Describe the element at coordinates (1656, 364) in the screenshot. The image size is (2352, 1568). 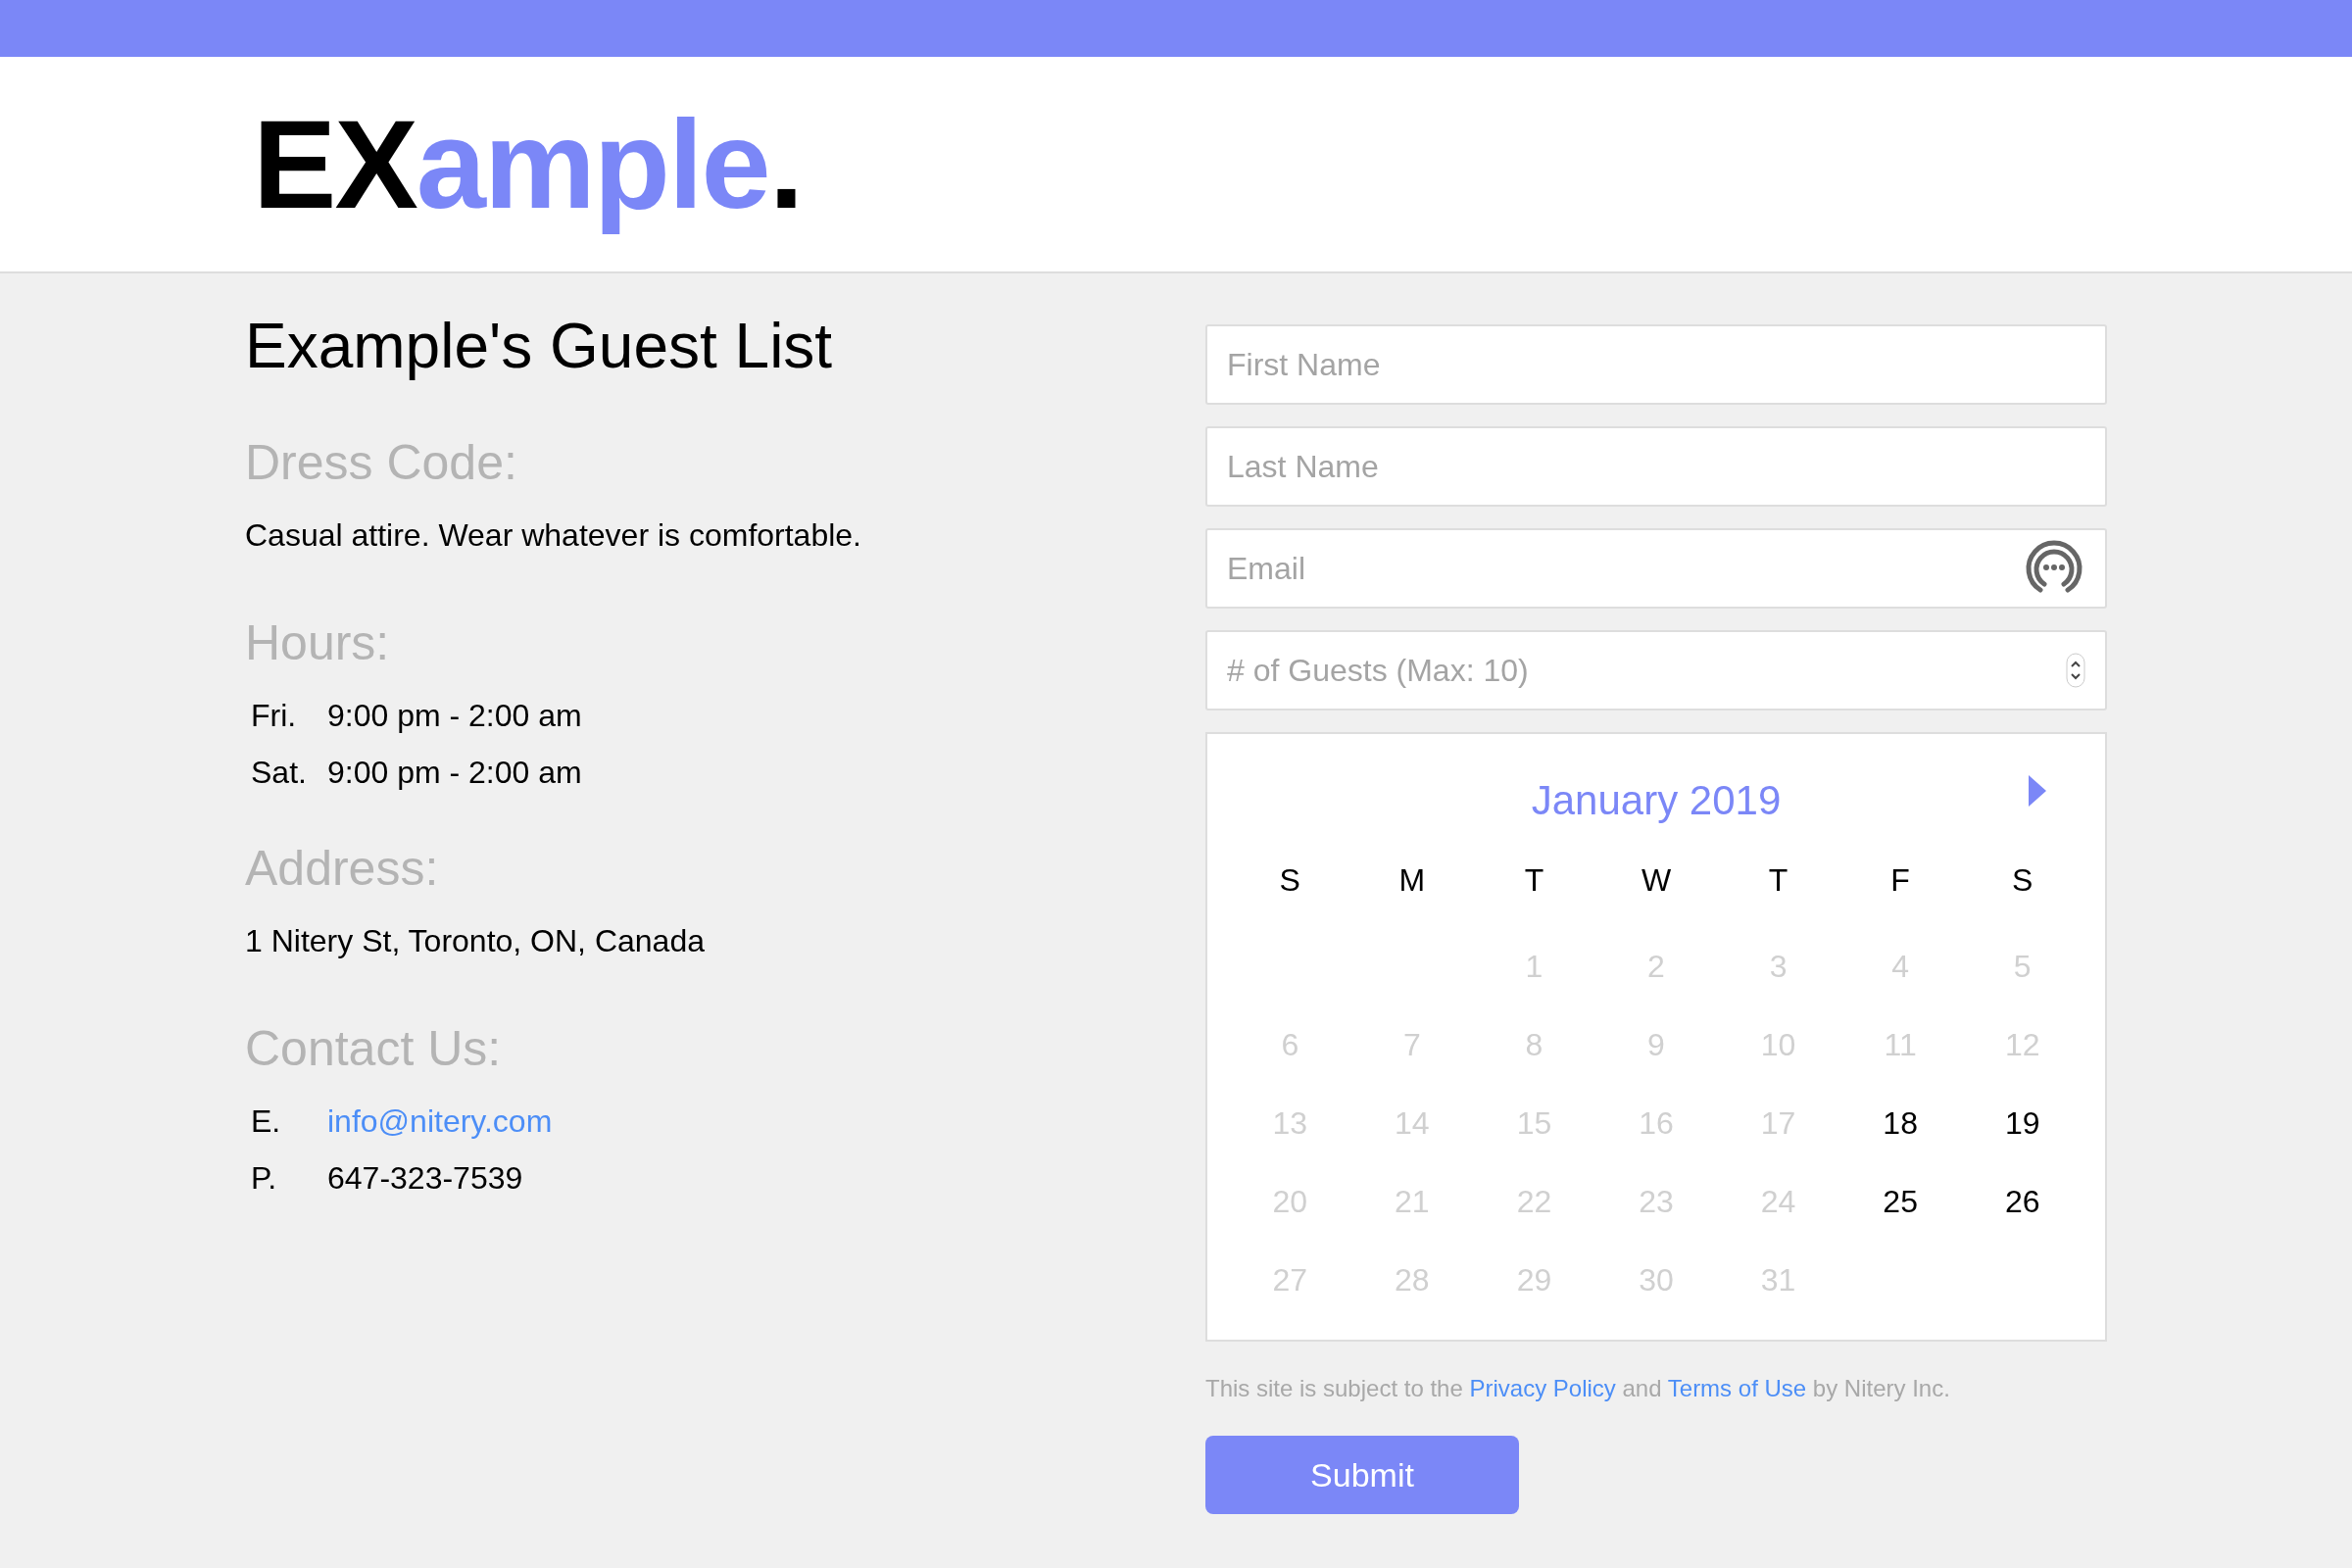
I see `name-field: First Name` at that location.